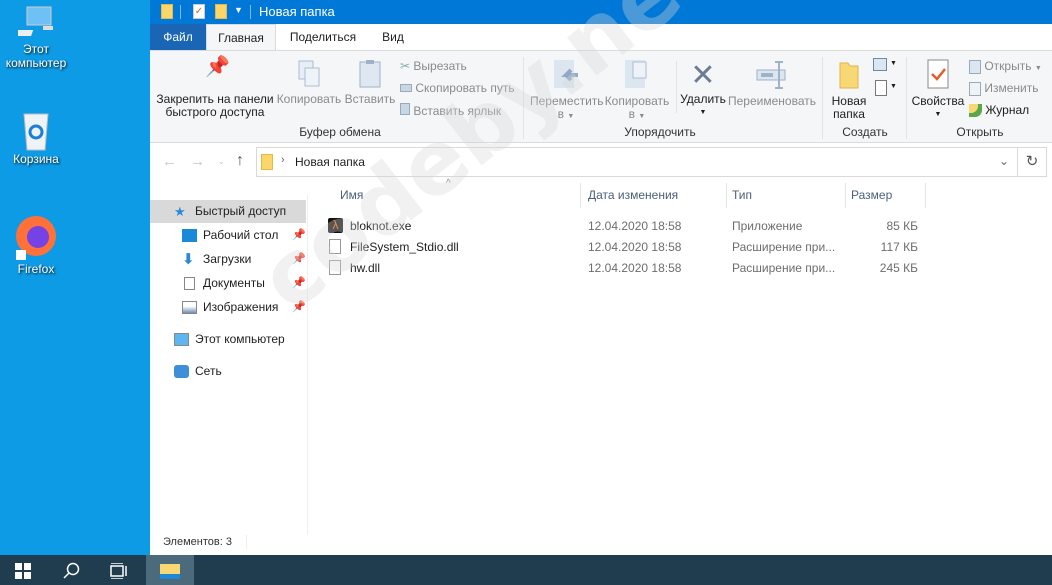  What do you see at coordinates (637, 162) in the screenshot?
I see `address-bar: › Новая папка ⌄` at bounding box center [637, 162].